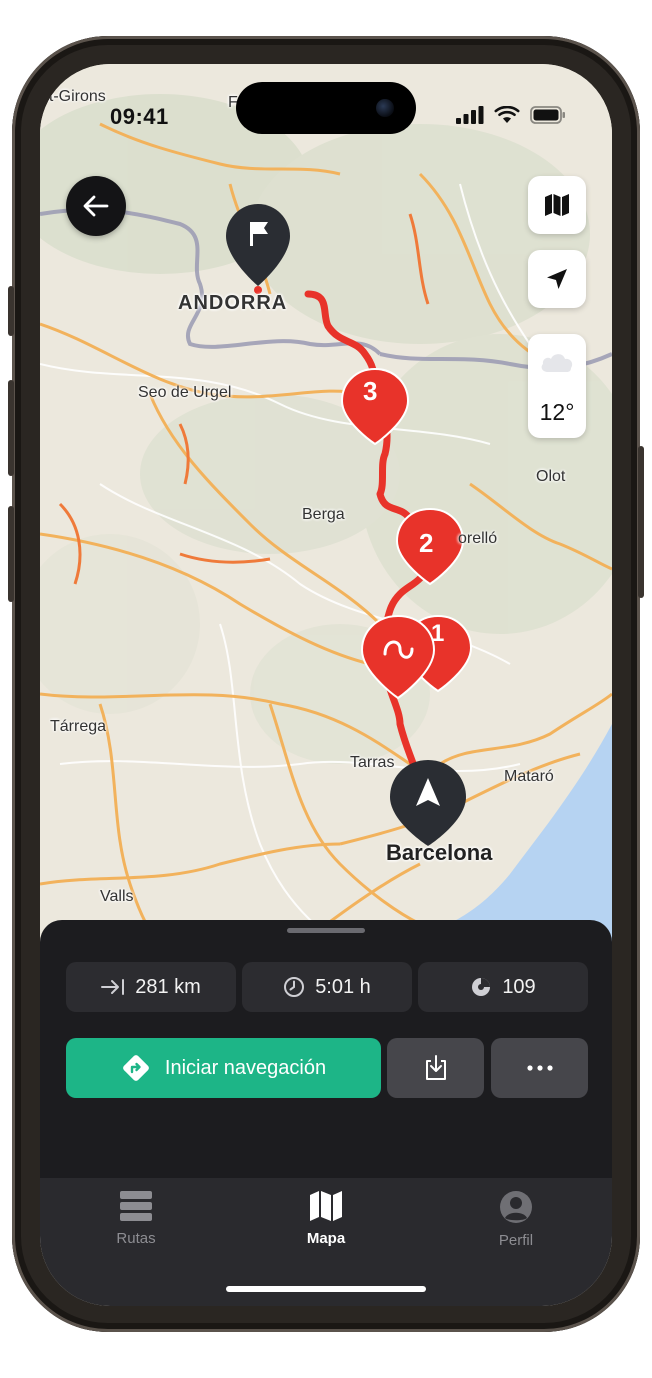  I want to click on arrow-left-icon, so click(96, 206).